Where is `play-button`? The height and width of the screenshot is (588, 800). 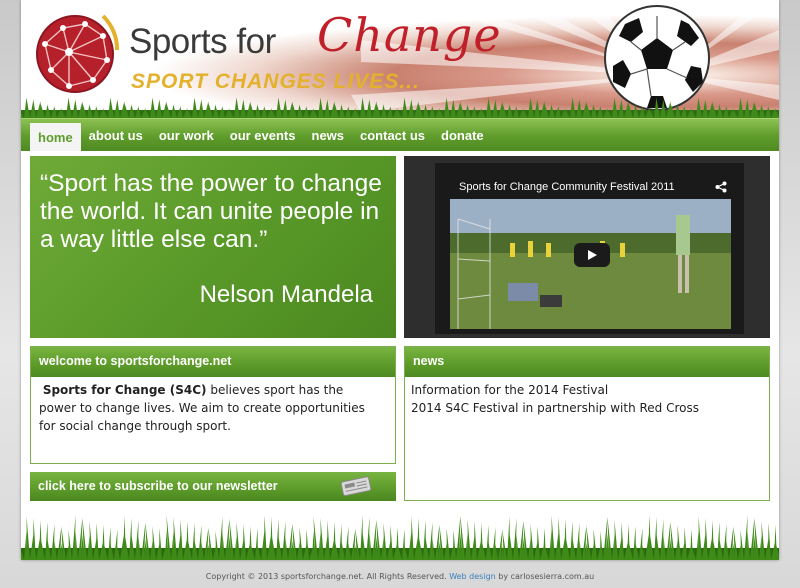 play-button is located at coordinates (592, 255).